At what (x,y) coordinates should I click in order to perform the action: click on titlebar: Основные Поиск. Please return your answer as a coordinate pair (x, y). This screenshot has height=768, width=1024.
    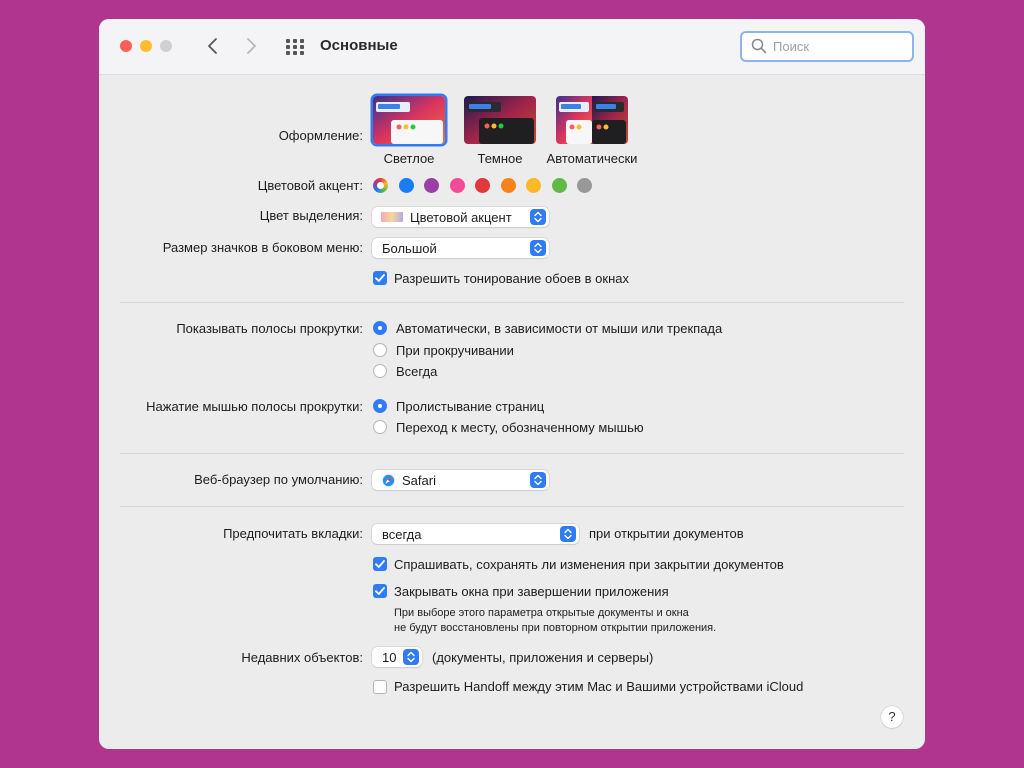
    Looking at the image, I should click on (512, 47).